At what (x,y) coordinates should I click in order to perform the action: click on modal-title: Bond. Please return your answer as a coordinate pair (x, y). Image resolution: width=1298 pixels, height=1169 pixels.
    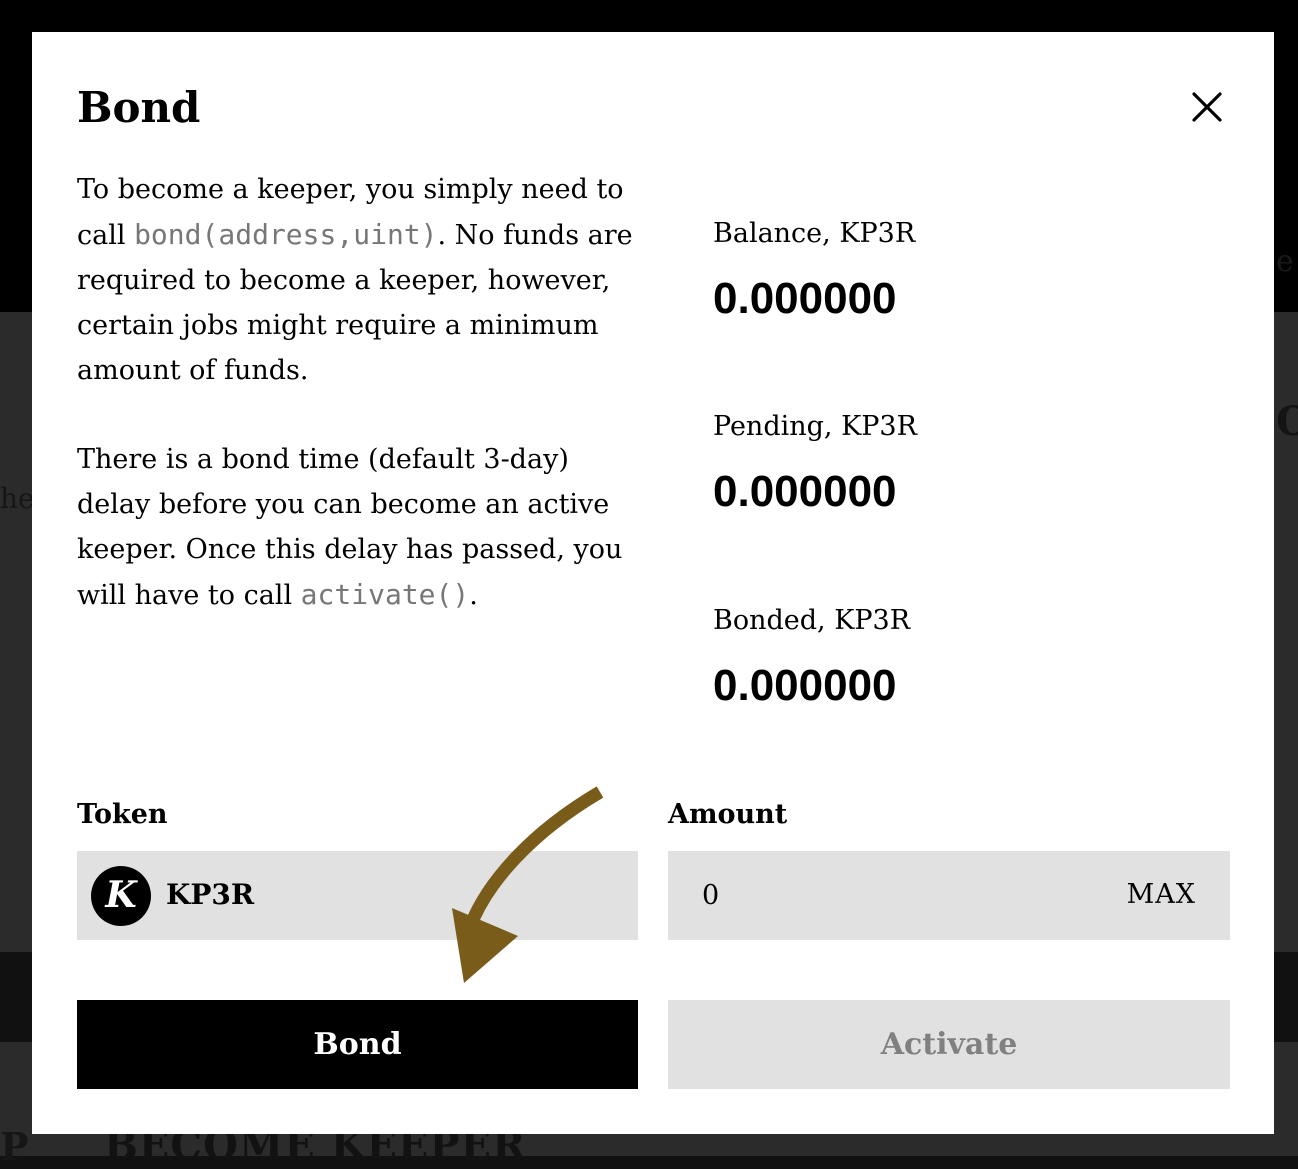
    Looking at the image, I should click on (139, 107).